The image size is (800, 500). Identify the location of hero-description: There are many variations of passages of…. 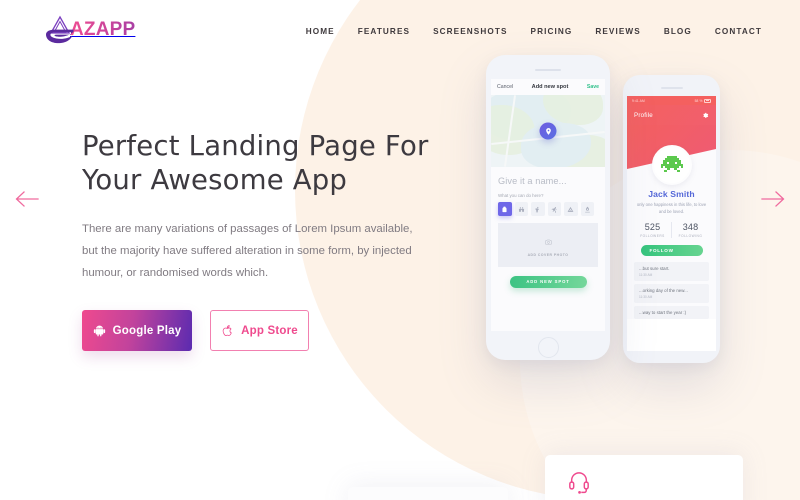
(247, 251).